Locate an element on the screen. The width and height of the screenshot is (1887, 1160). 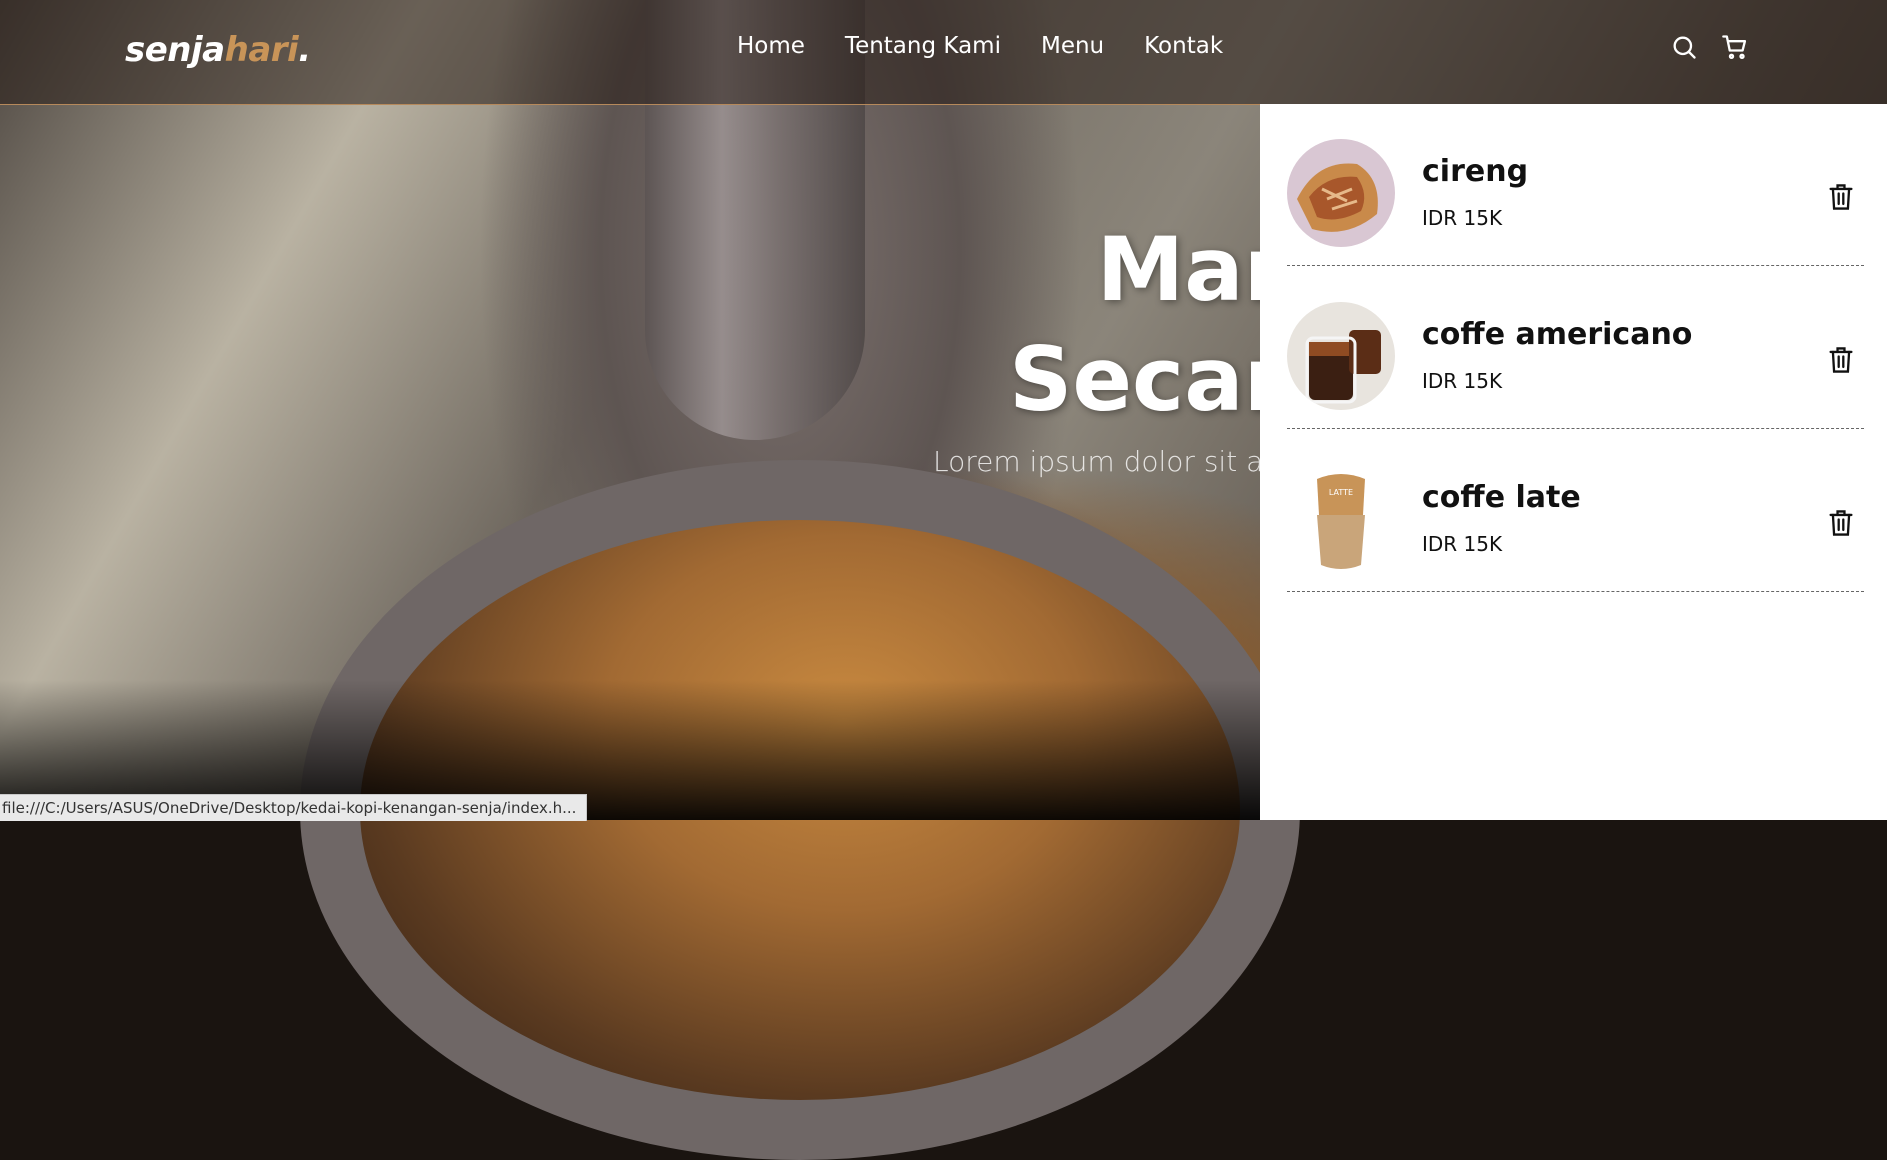
cart-item-name: cireng is located at coordinates (1475, 171).